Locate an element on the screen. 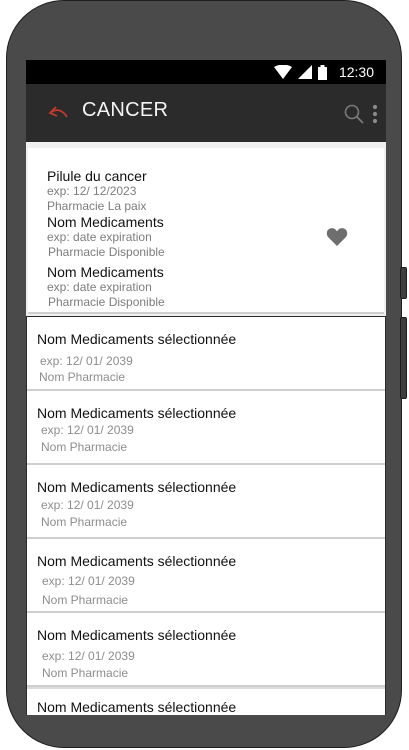 This screenshot has height=750, width=409. heart-icon is located at coordinates (337, 237).